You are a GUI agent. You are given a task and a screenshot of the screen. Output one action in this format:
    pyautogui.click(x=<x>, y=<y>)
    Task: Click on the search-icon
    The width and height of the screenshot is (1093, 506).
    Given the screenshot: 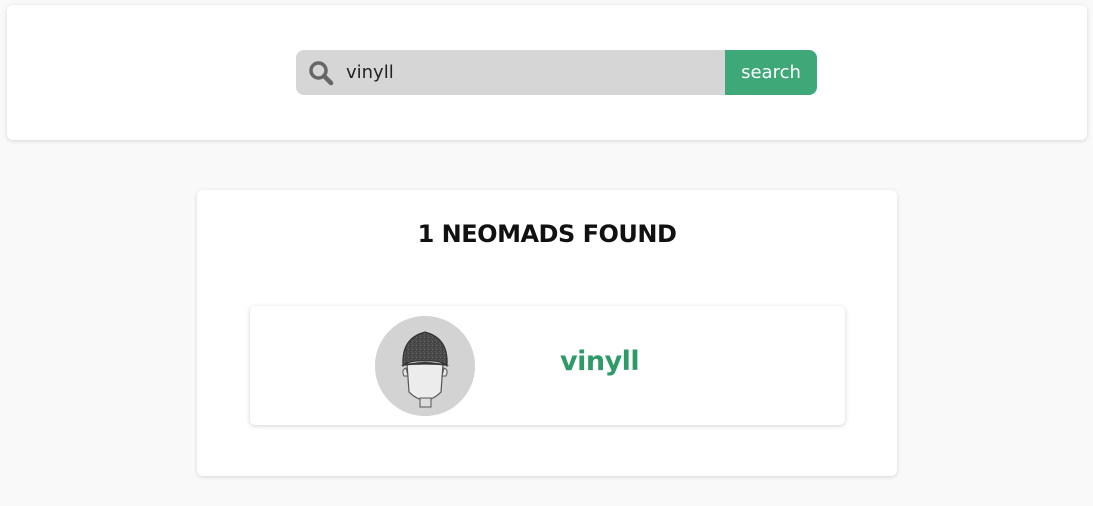 What is the action you would take?
    pyautogui.click(x=321, y=73)
    